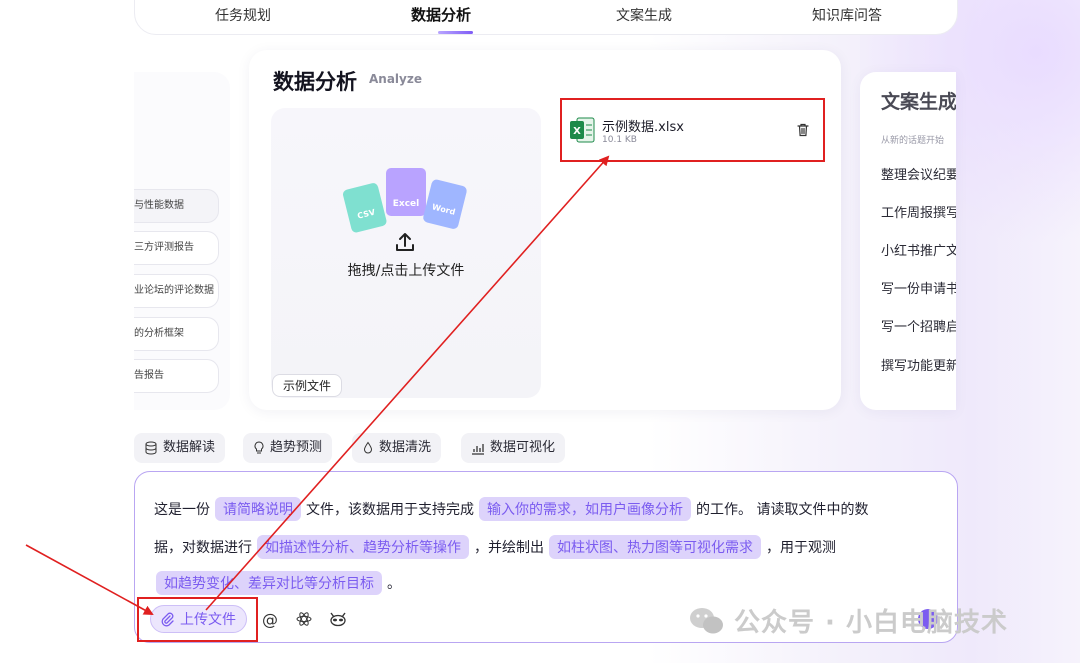 This screenshot has width=1080, height=663. Describe the element at coordinates (918, 287) in the screenshot. I see `copywriting-item: 写一份申请书` at that location.